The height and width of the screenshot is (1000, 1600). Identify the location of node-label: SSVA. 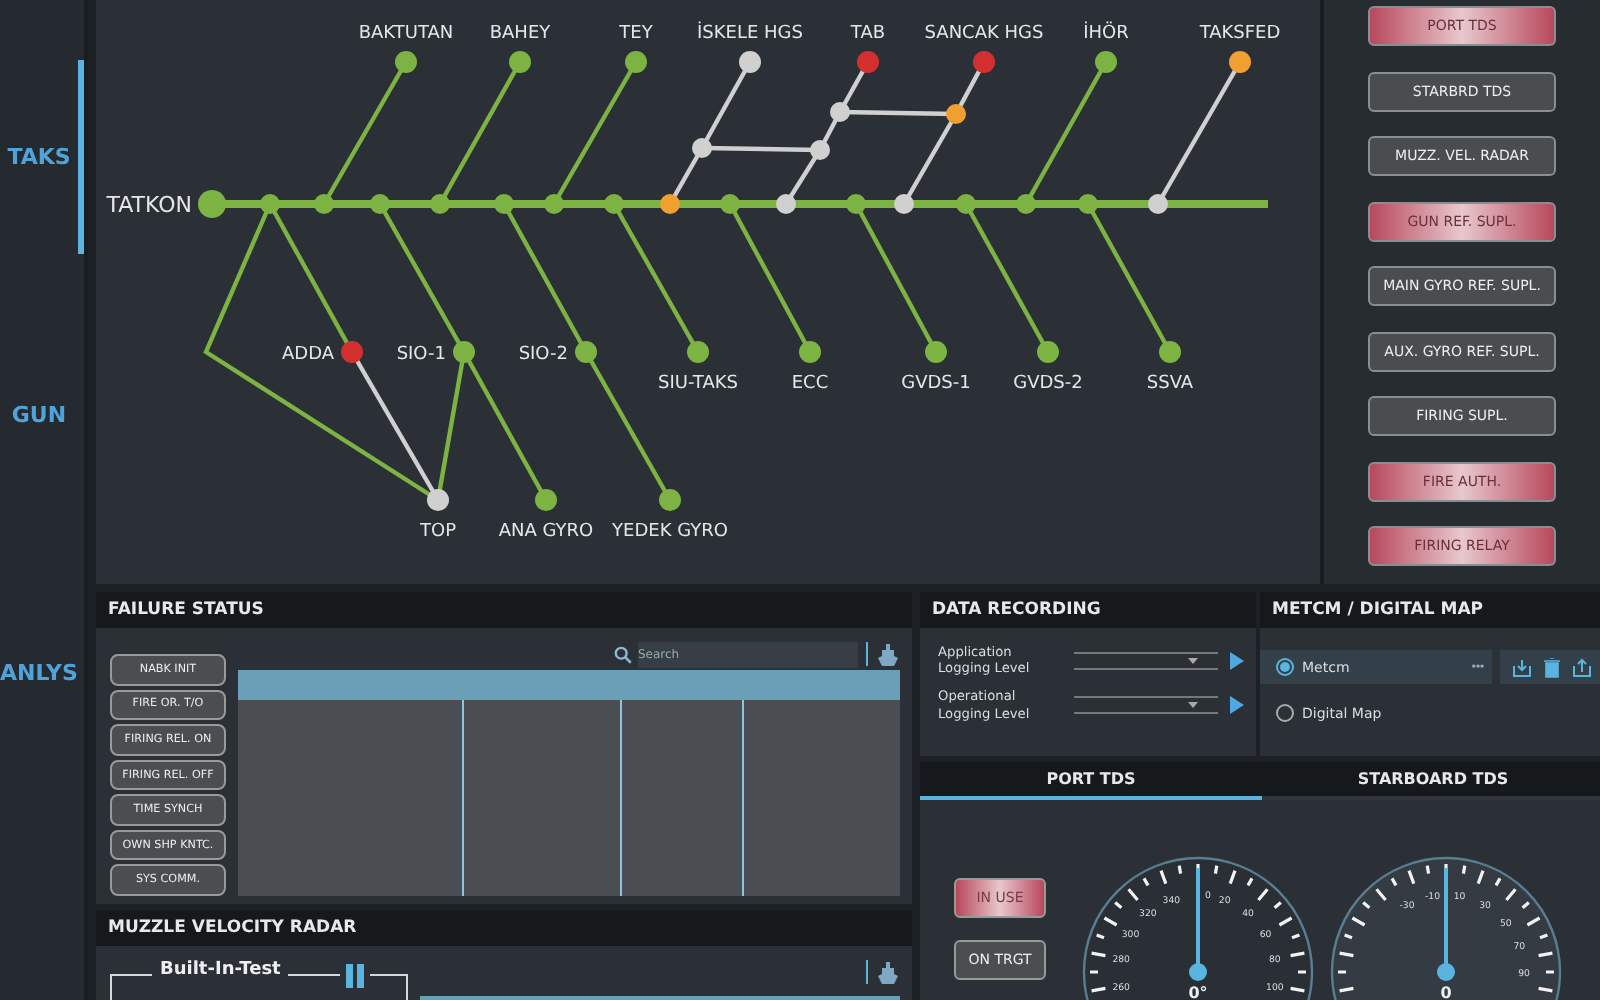
(1170, 384).